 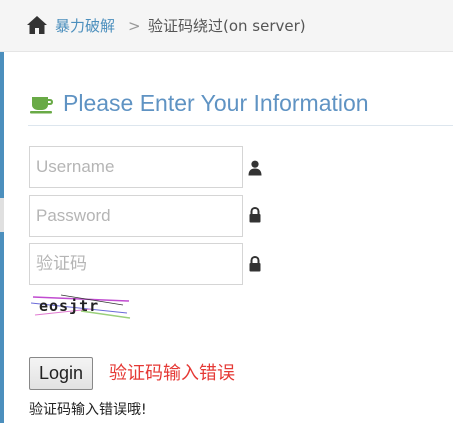 What do you see at coordinates (61, 373) in the screenshot?
I see `login-button: Login` at bounding box center [61, 373].